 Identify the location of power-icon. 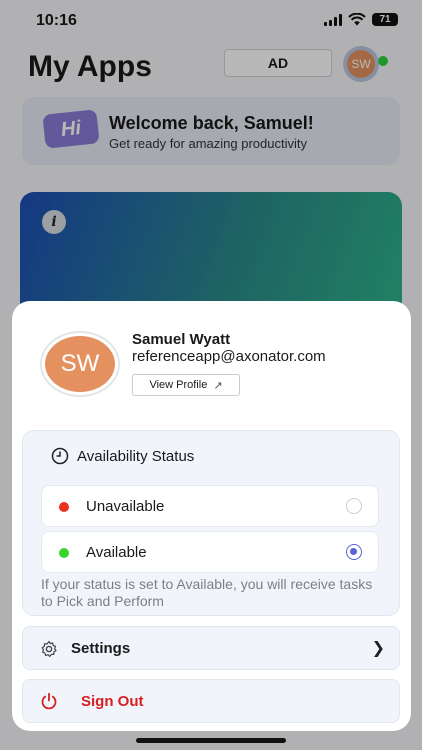
(49, 701).